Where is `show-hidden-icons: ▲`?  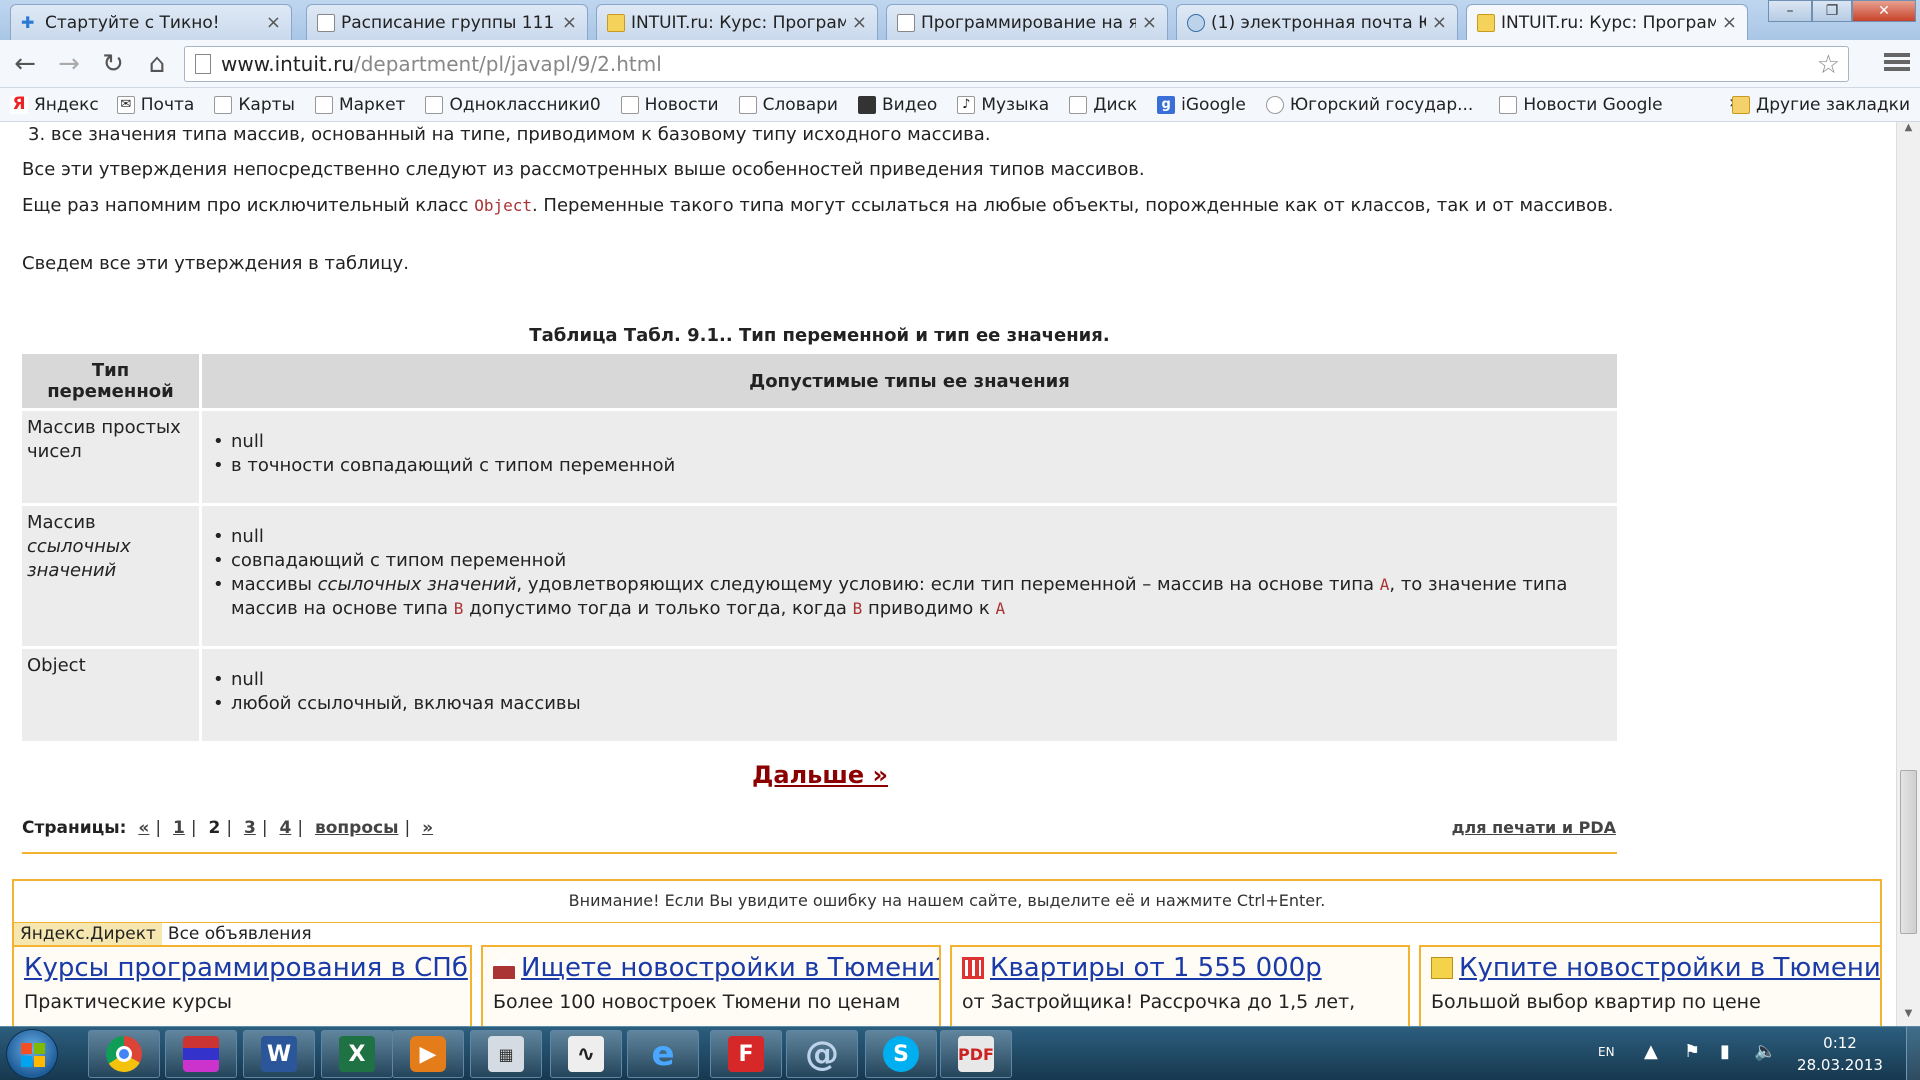 show-hidden-icons: ▲ is located at coordinates (1651, 1051).